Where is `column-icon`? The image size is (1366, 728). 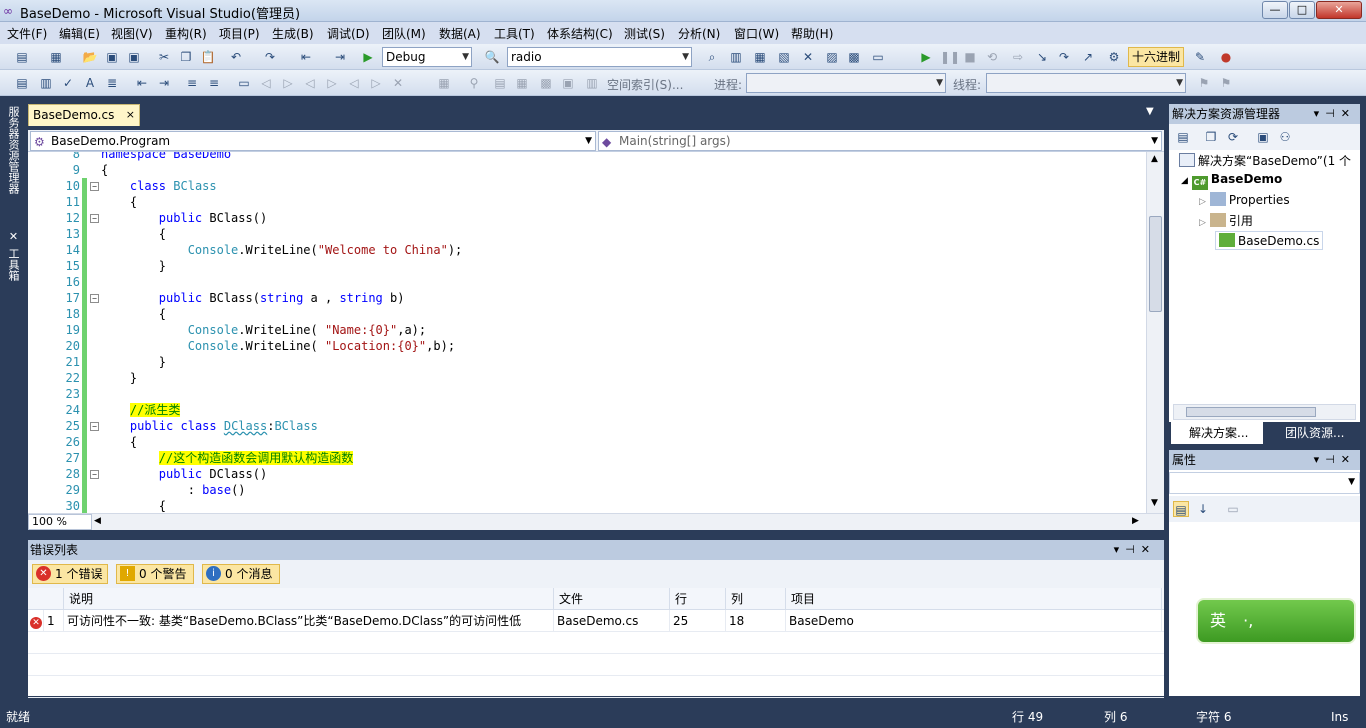 column-icon is located at coordinates (46, 599).